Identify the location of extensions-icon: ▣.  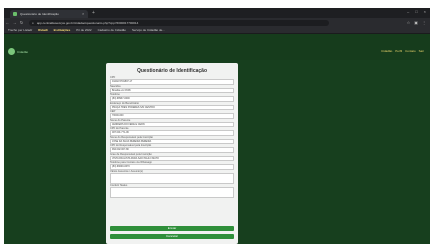
(416, 22).